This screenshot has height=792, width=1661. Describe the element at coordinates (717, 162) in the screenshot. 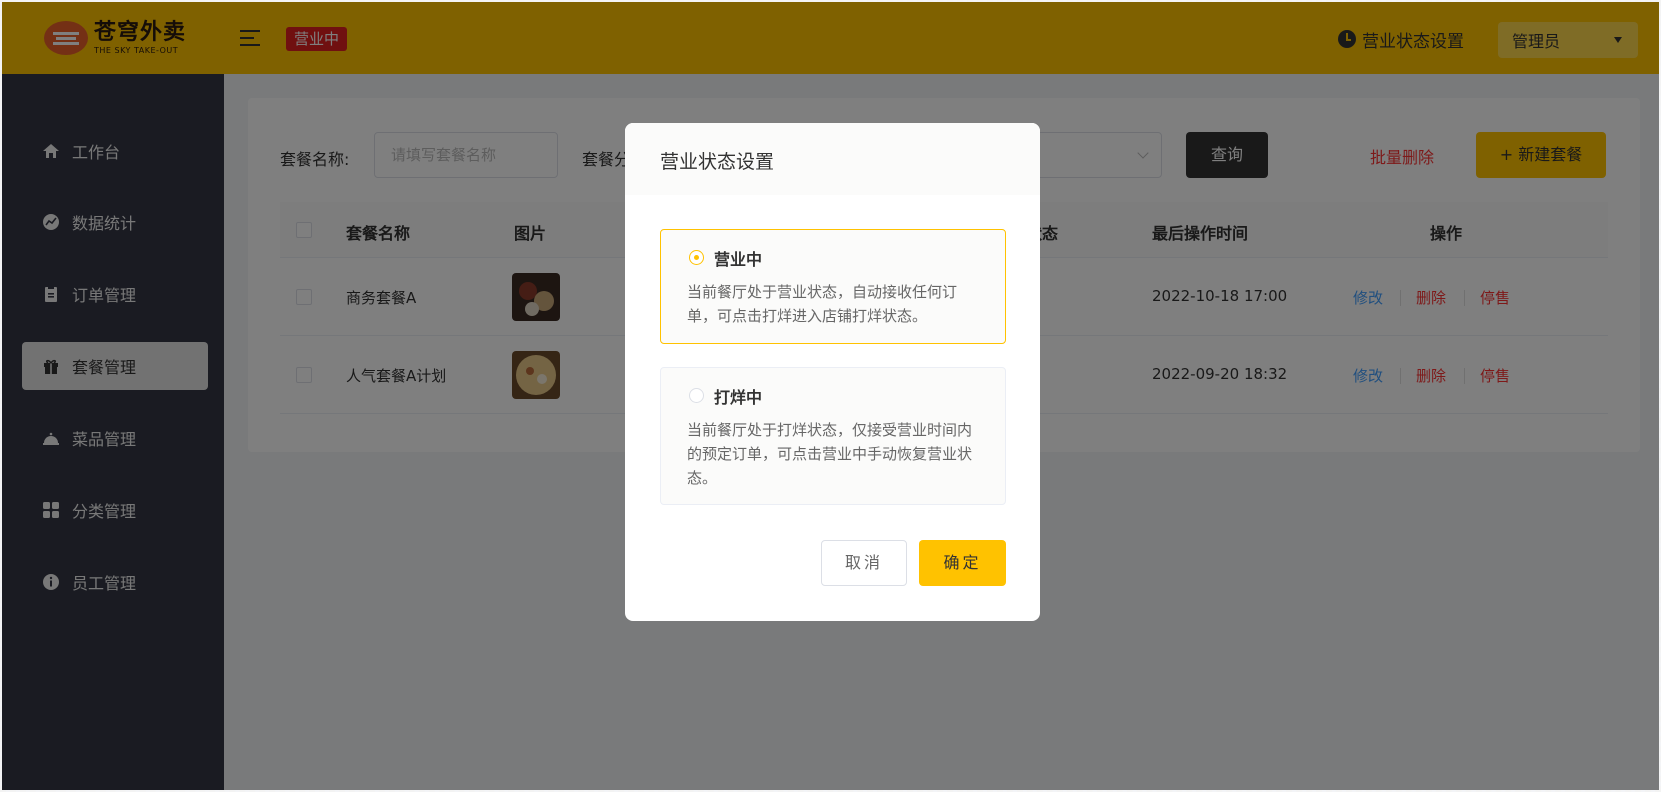

I see `dialog-title: 营业状态设置` at that location.